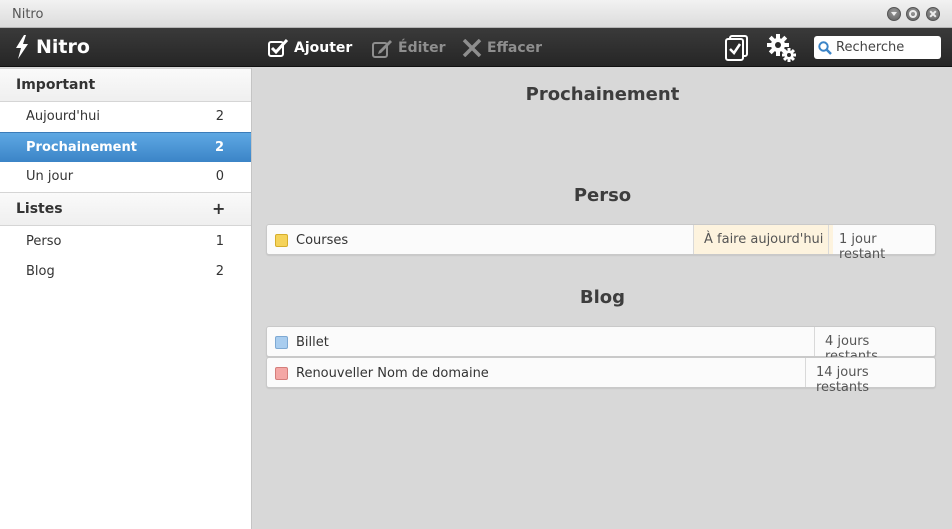 The width and height of the screenshot is (952, 529). What do you see at coordinates (323, 48) in the screenshot?
I see `add-button-label: Ajouter` at bounding box center [323, 48].